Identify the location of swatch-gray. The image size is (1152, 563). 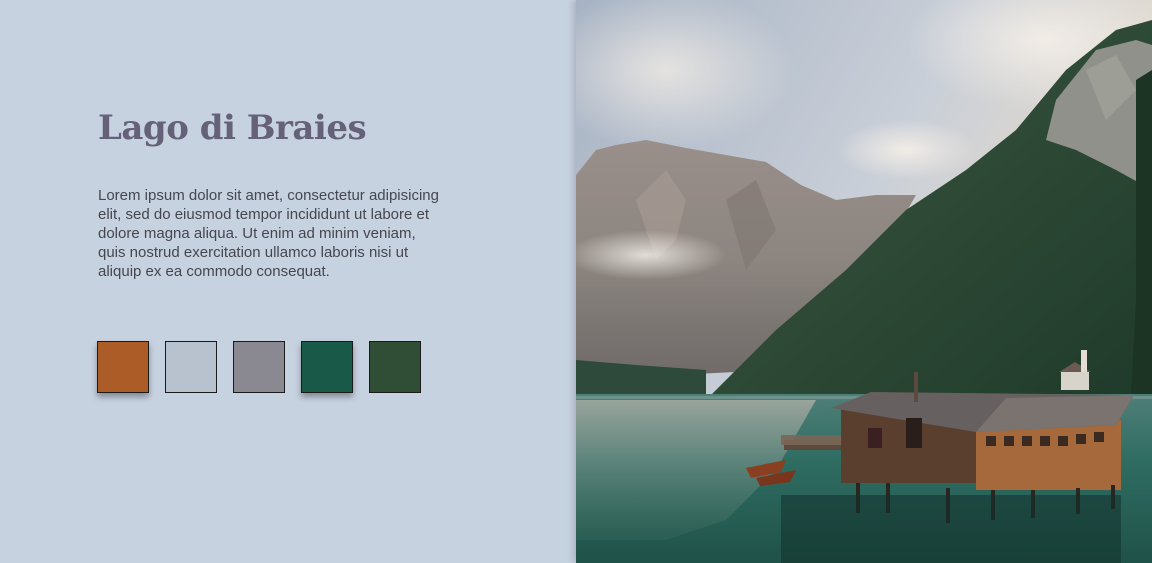
(259, 367).